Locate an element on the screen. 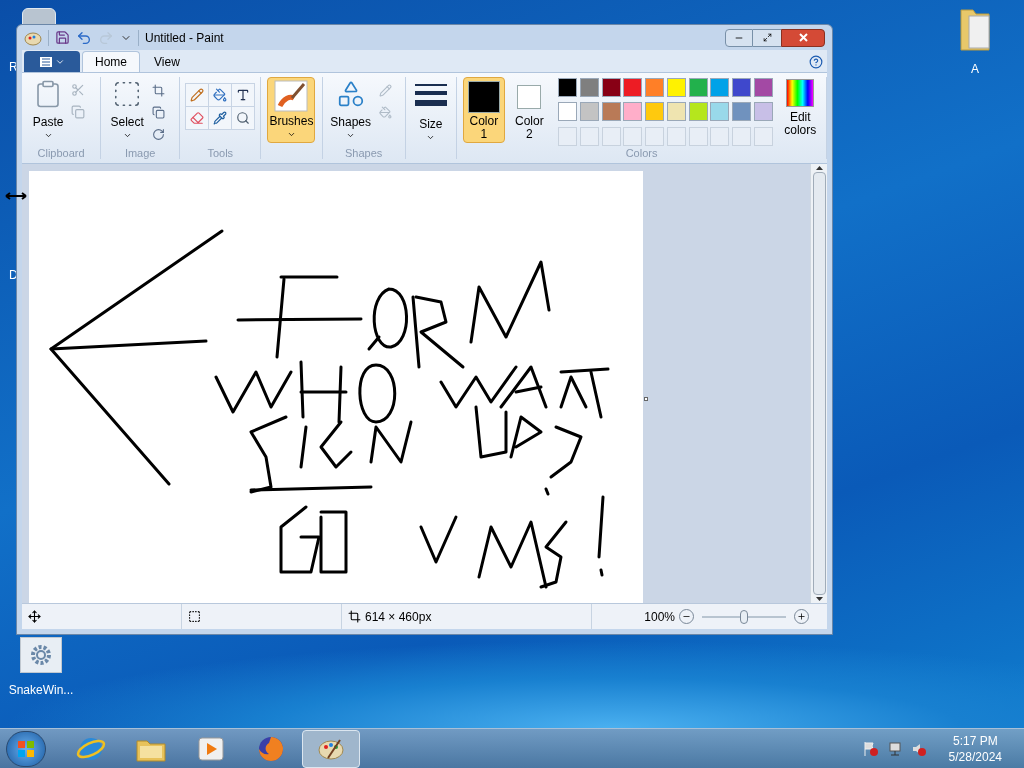 Image resolution: width=1024 pixels, height=768 pixels. canvas-size-icon is located at coordinates (354, 616).